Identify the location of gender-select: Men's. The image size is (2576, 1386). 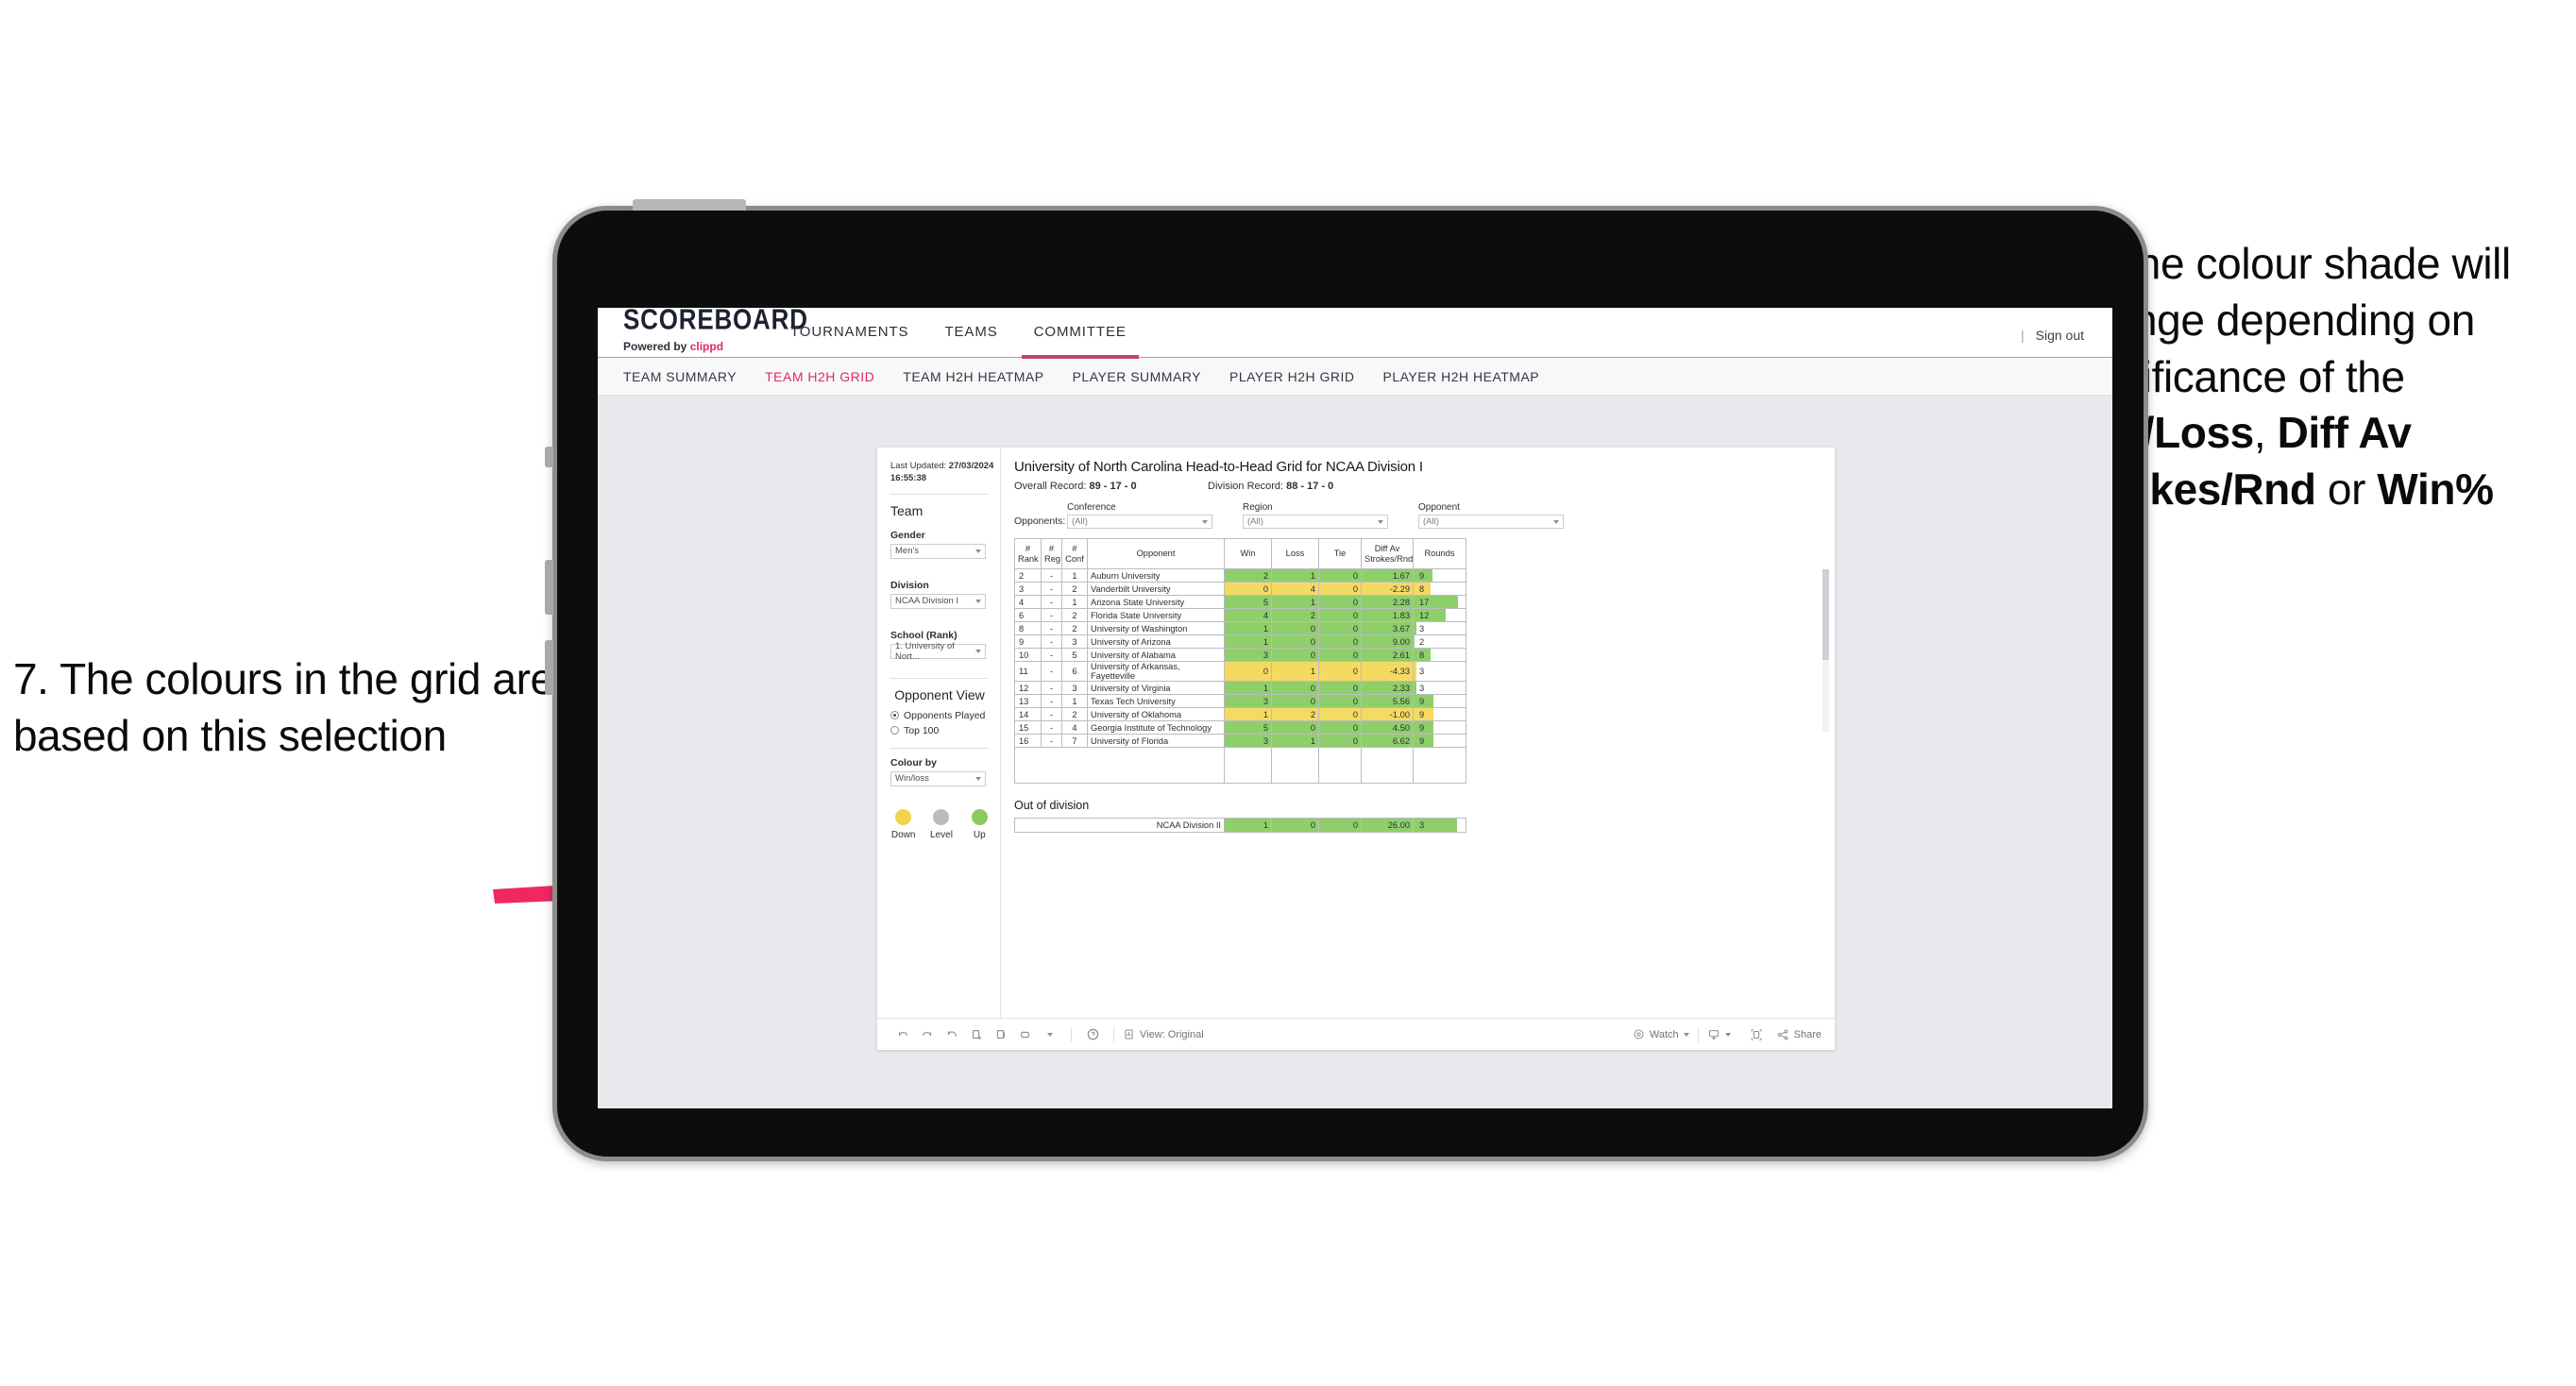
(938, 551).